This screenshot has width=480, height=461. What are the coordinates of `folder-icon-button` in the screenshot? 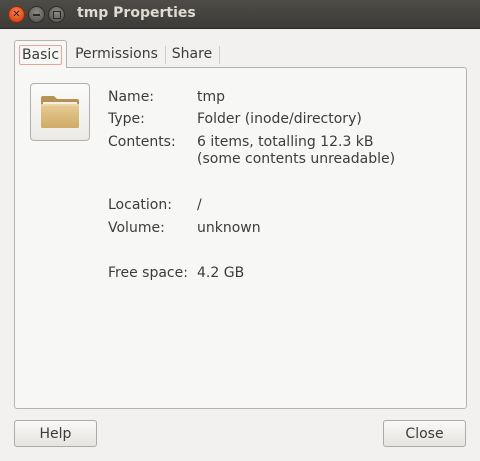 It's located at (60, 112).